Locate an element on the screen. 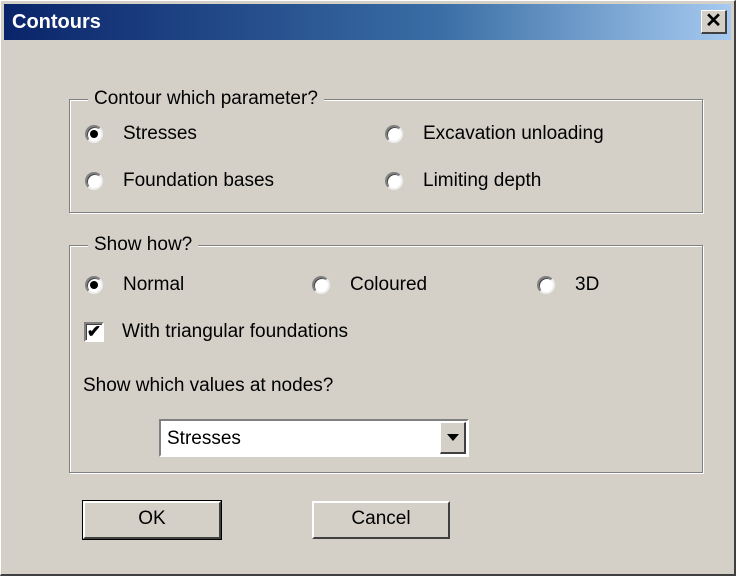 The height and width of the screenshot is (576, 736). radio-limiting-depth-label: Limiting depth is located at coordinates (482, 180).